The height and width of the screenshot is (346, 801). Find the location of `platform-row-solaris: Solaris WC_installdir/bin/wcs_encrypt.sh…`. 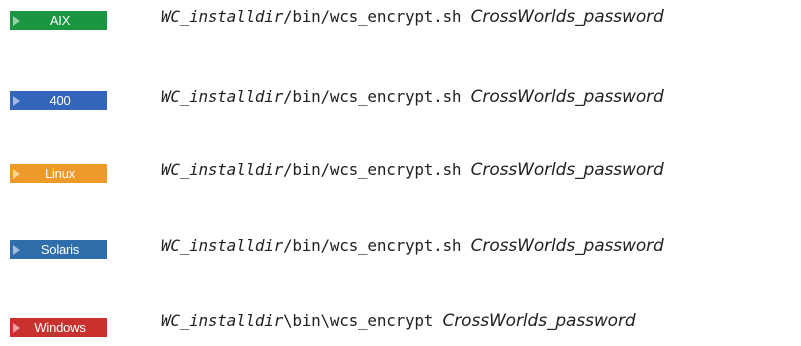

platform-row-solaris: Solaris WC_installdir/bin/wcs_encrypt.sh… is located at coordinates (400, 244).